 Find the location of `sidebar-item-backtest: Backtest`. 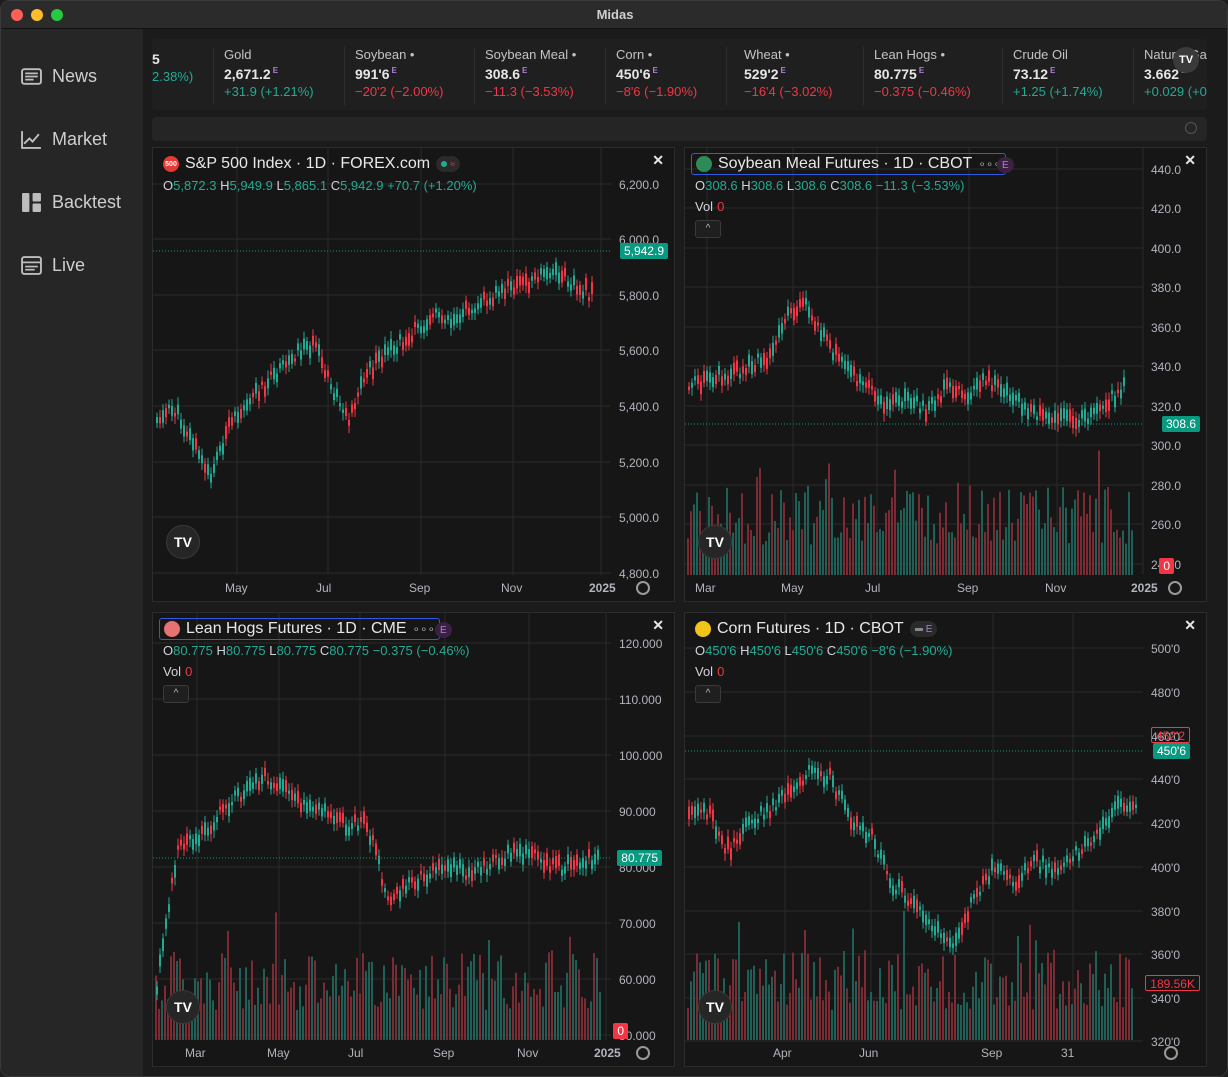

sidebar-item-backtest: Backtest is located at coordinates (71, 202).